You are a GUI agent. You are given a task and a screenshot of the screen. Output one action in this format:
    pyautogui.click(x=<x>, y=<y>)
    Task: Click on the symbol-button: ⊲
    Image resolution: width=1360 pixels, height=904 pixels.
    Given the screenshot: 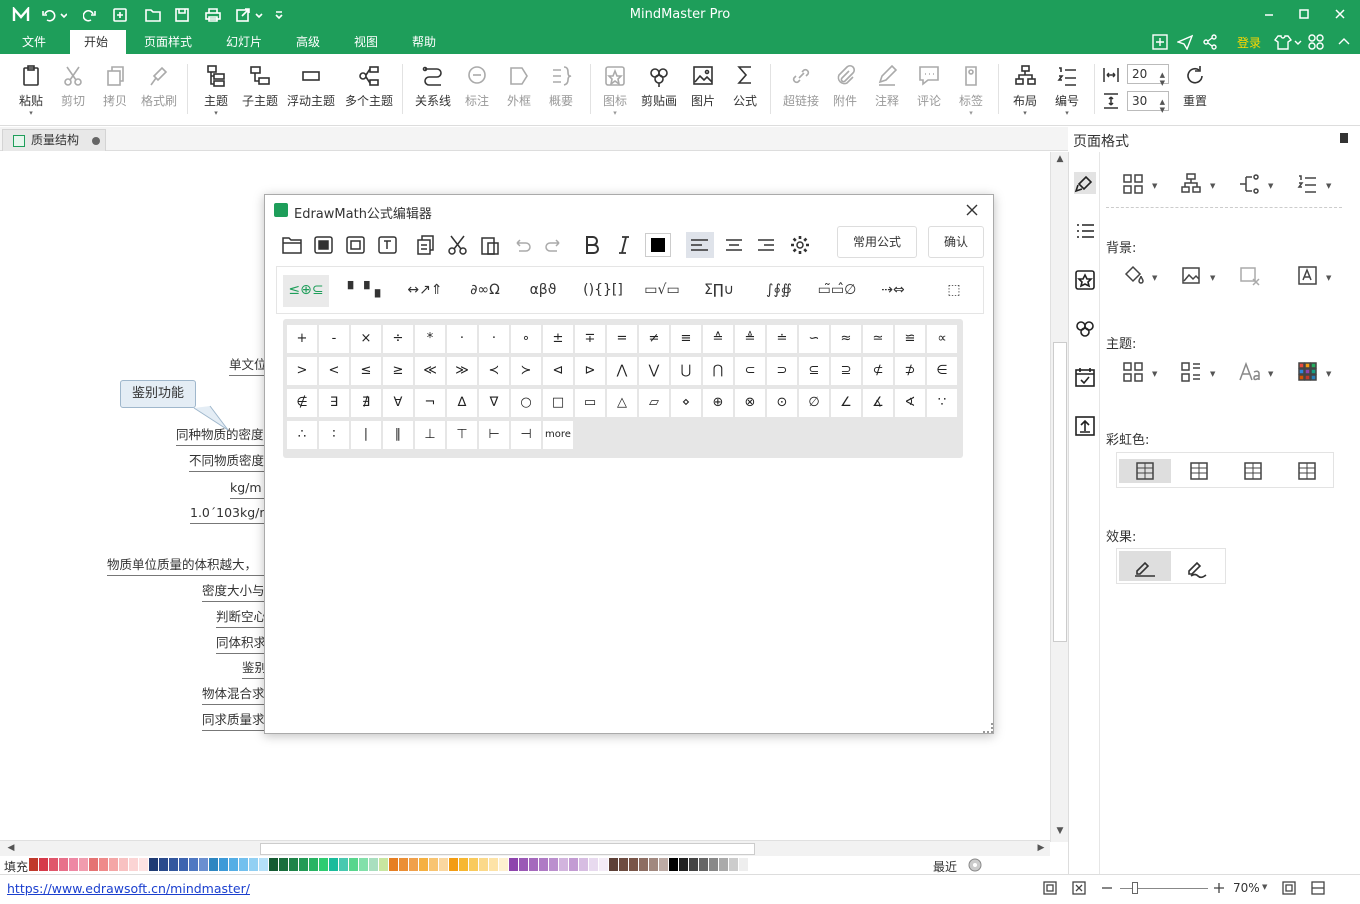 What is the action you would take?
    pyautogui.click(x=558, y=371)
    